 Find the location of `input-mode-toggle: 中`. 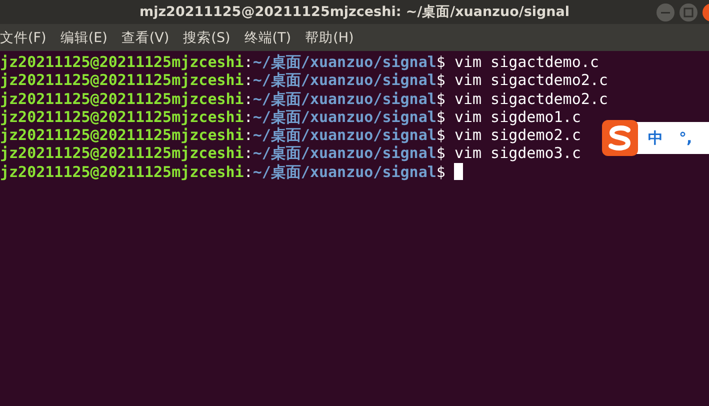

input-mode-toggle: 中 is located at coordinates (655, 138).